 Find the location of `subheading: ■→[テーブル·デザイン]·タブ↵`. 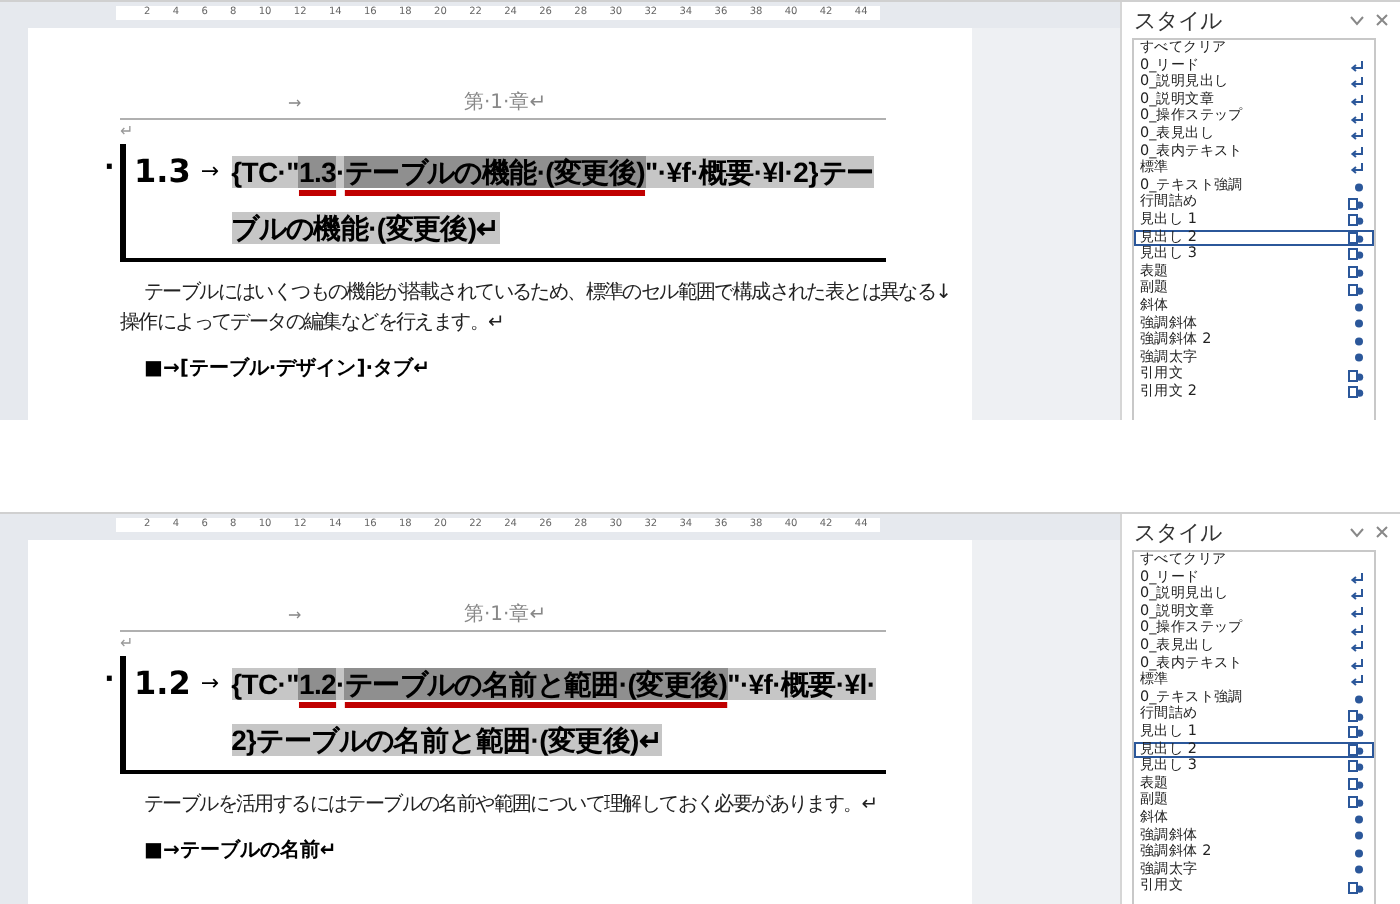

subheading: ■→[テーブル·デザイン]·タブ↵ is located at coordinates (288, 368).